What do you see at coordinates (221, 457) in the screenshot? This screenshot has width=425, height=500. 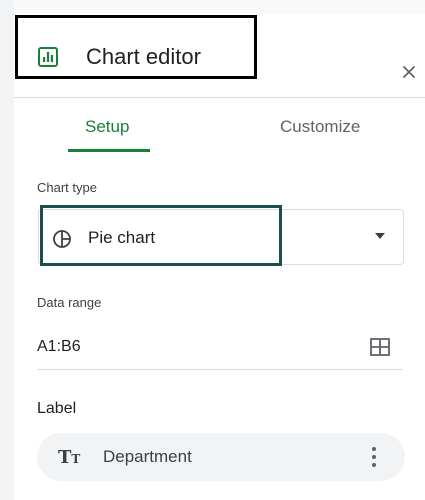 I see `label-chip: TT Department` at bounding box center [221, 457].